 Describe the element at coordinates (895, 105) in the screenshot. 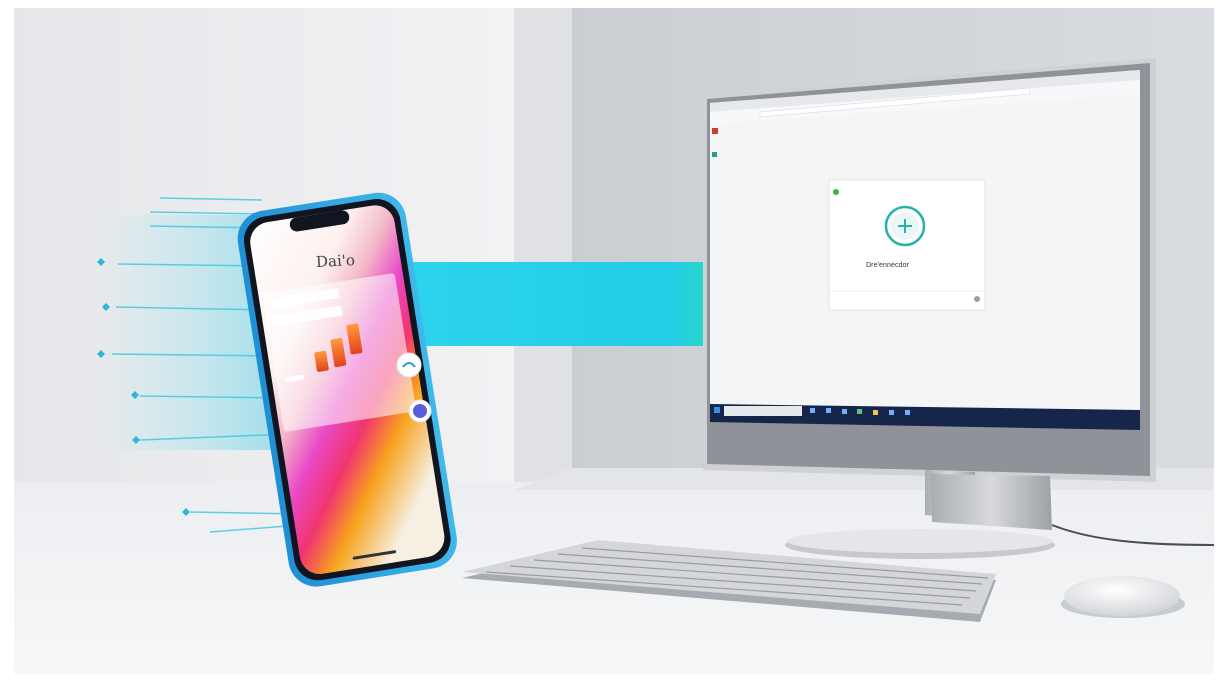

I see `monitor-address-bar` at that location.